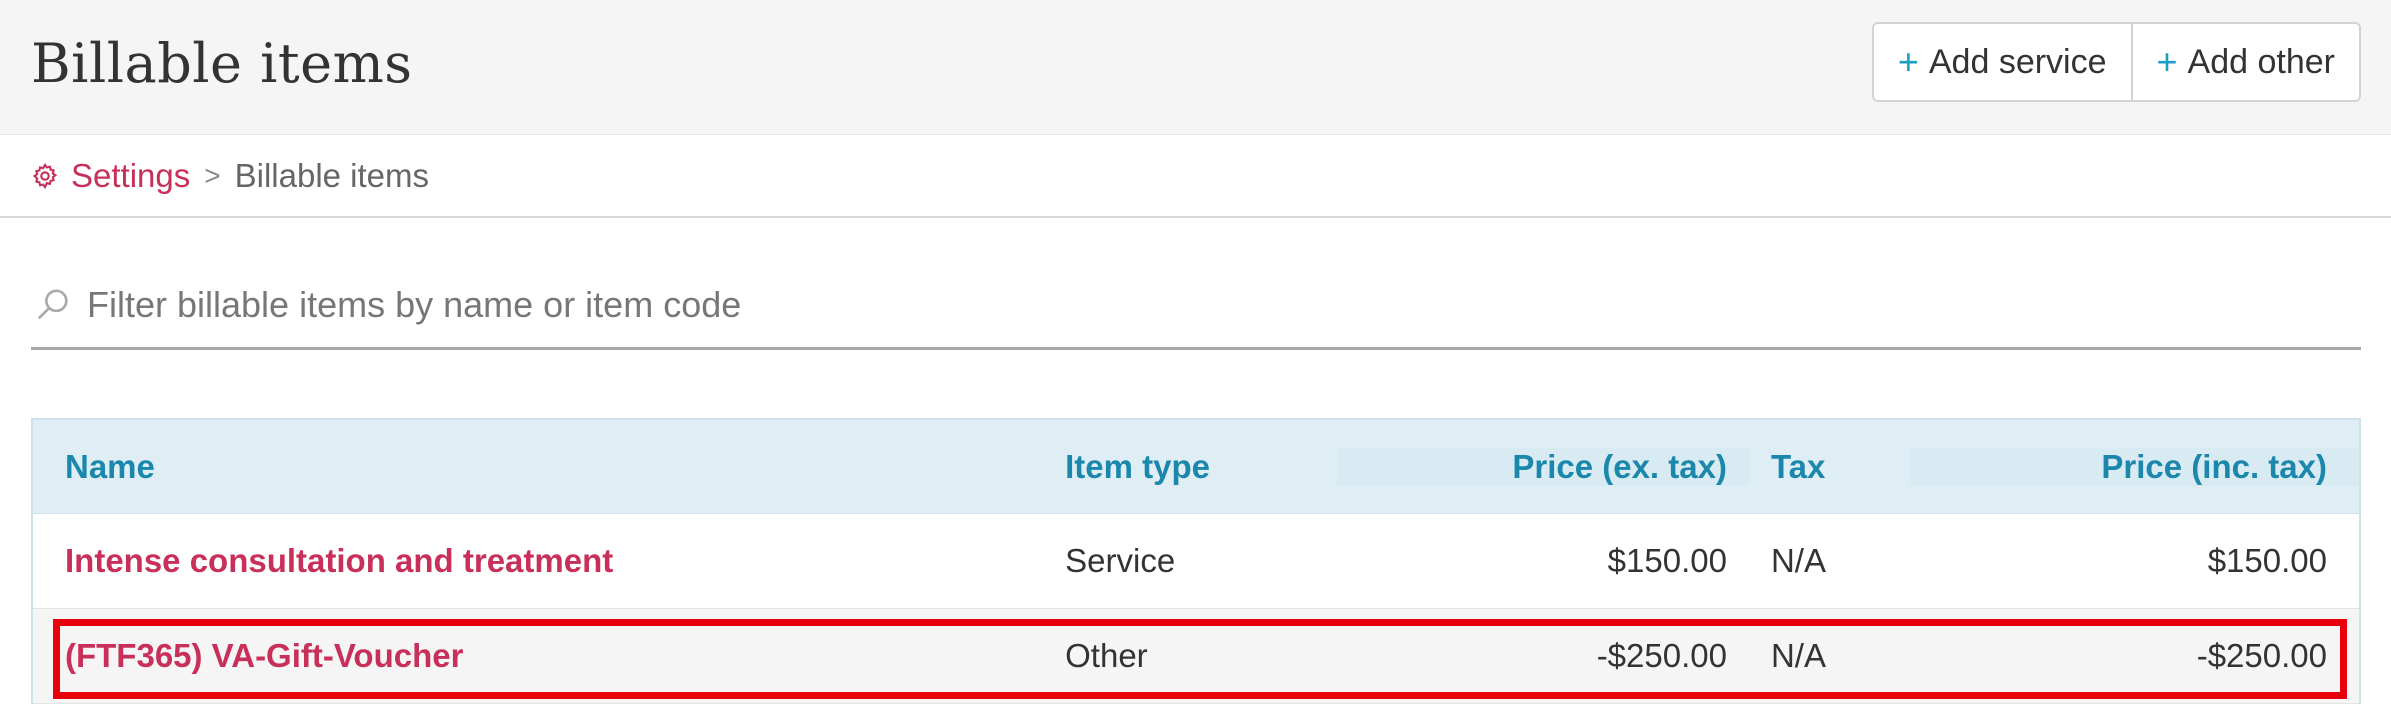 The height and width of the screenshot is (709, 2391). What do you see at coordinates (53, 305) in the screenshot?
I see `search-icon` at bounding box center [53, 305].